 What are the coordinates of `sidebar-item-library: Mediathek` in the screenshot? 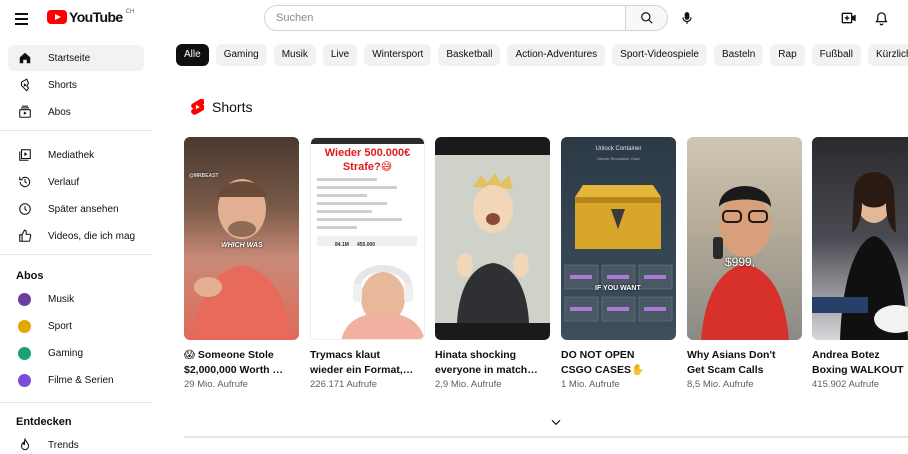 It's located at (76, 155).